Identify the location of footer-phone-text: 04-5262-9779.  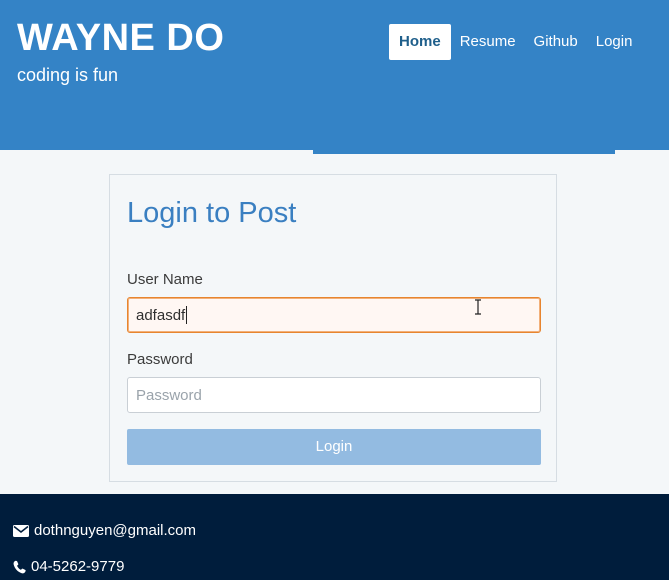
(78, 566).